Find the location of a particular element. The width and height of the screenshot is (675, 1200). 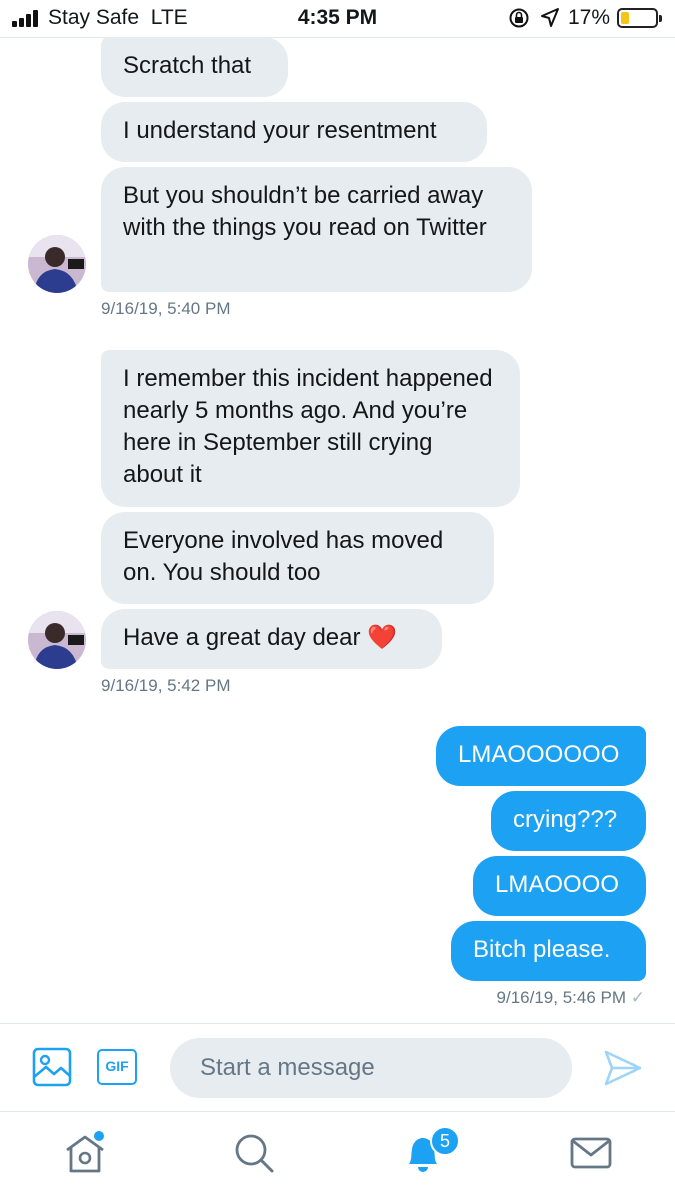

message-input is located at coordinates (380, 1068).